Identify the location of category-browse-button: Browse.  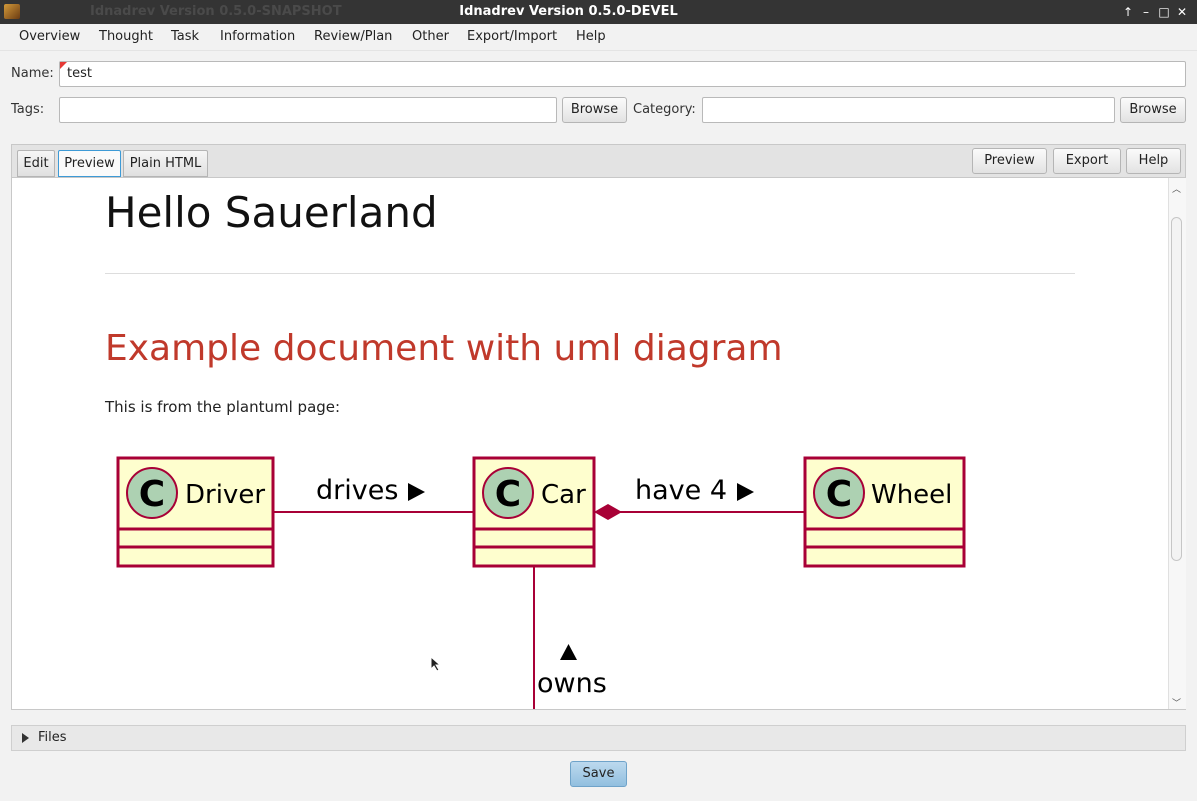
(1153, 110).